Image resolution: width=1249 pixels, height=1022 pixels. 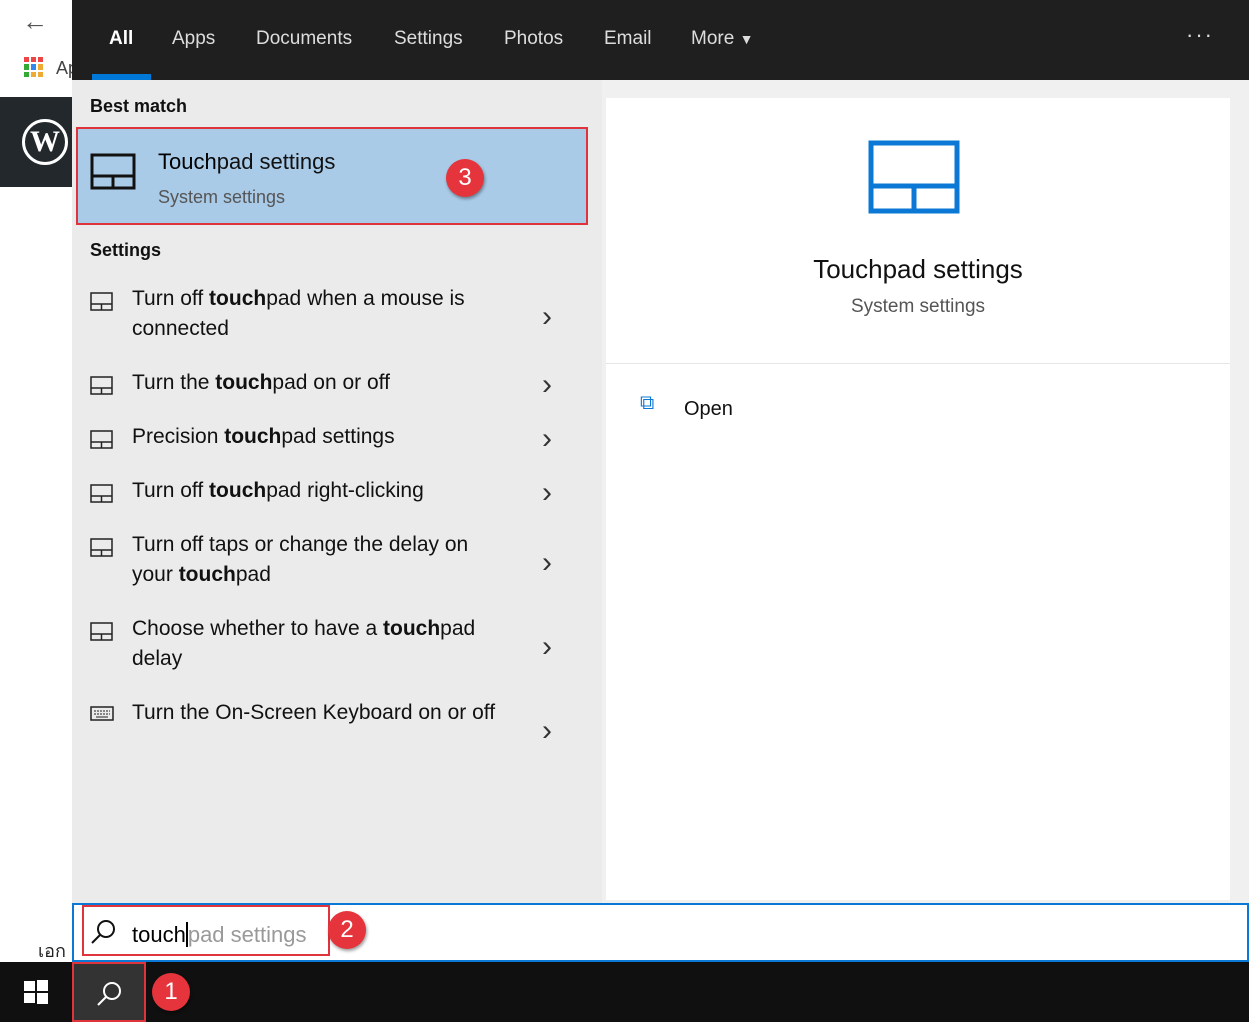 What do you see at coordinates (428, 39) in the screenshot?
I see `tab-settings: Settings` at bounding box center [428, 39].